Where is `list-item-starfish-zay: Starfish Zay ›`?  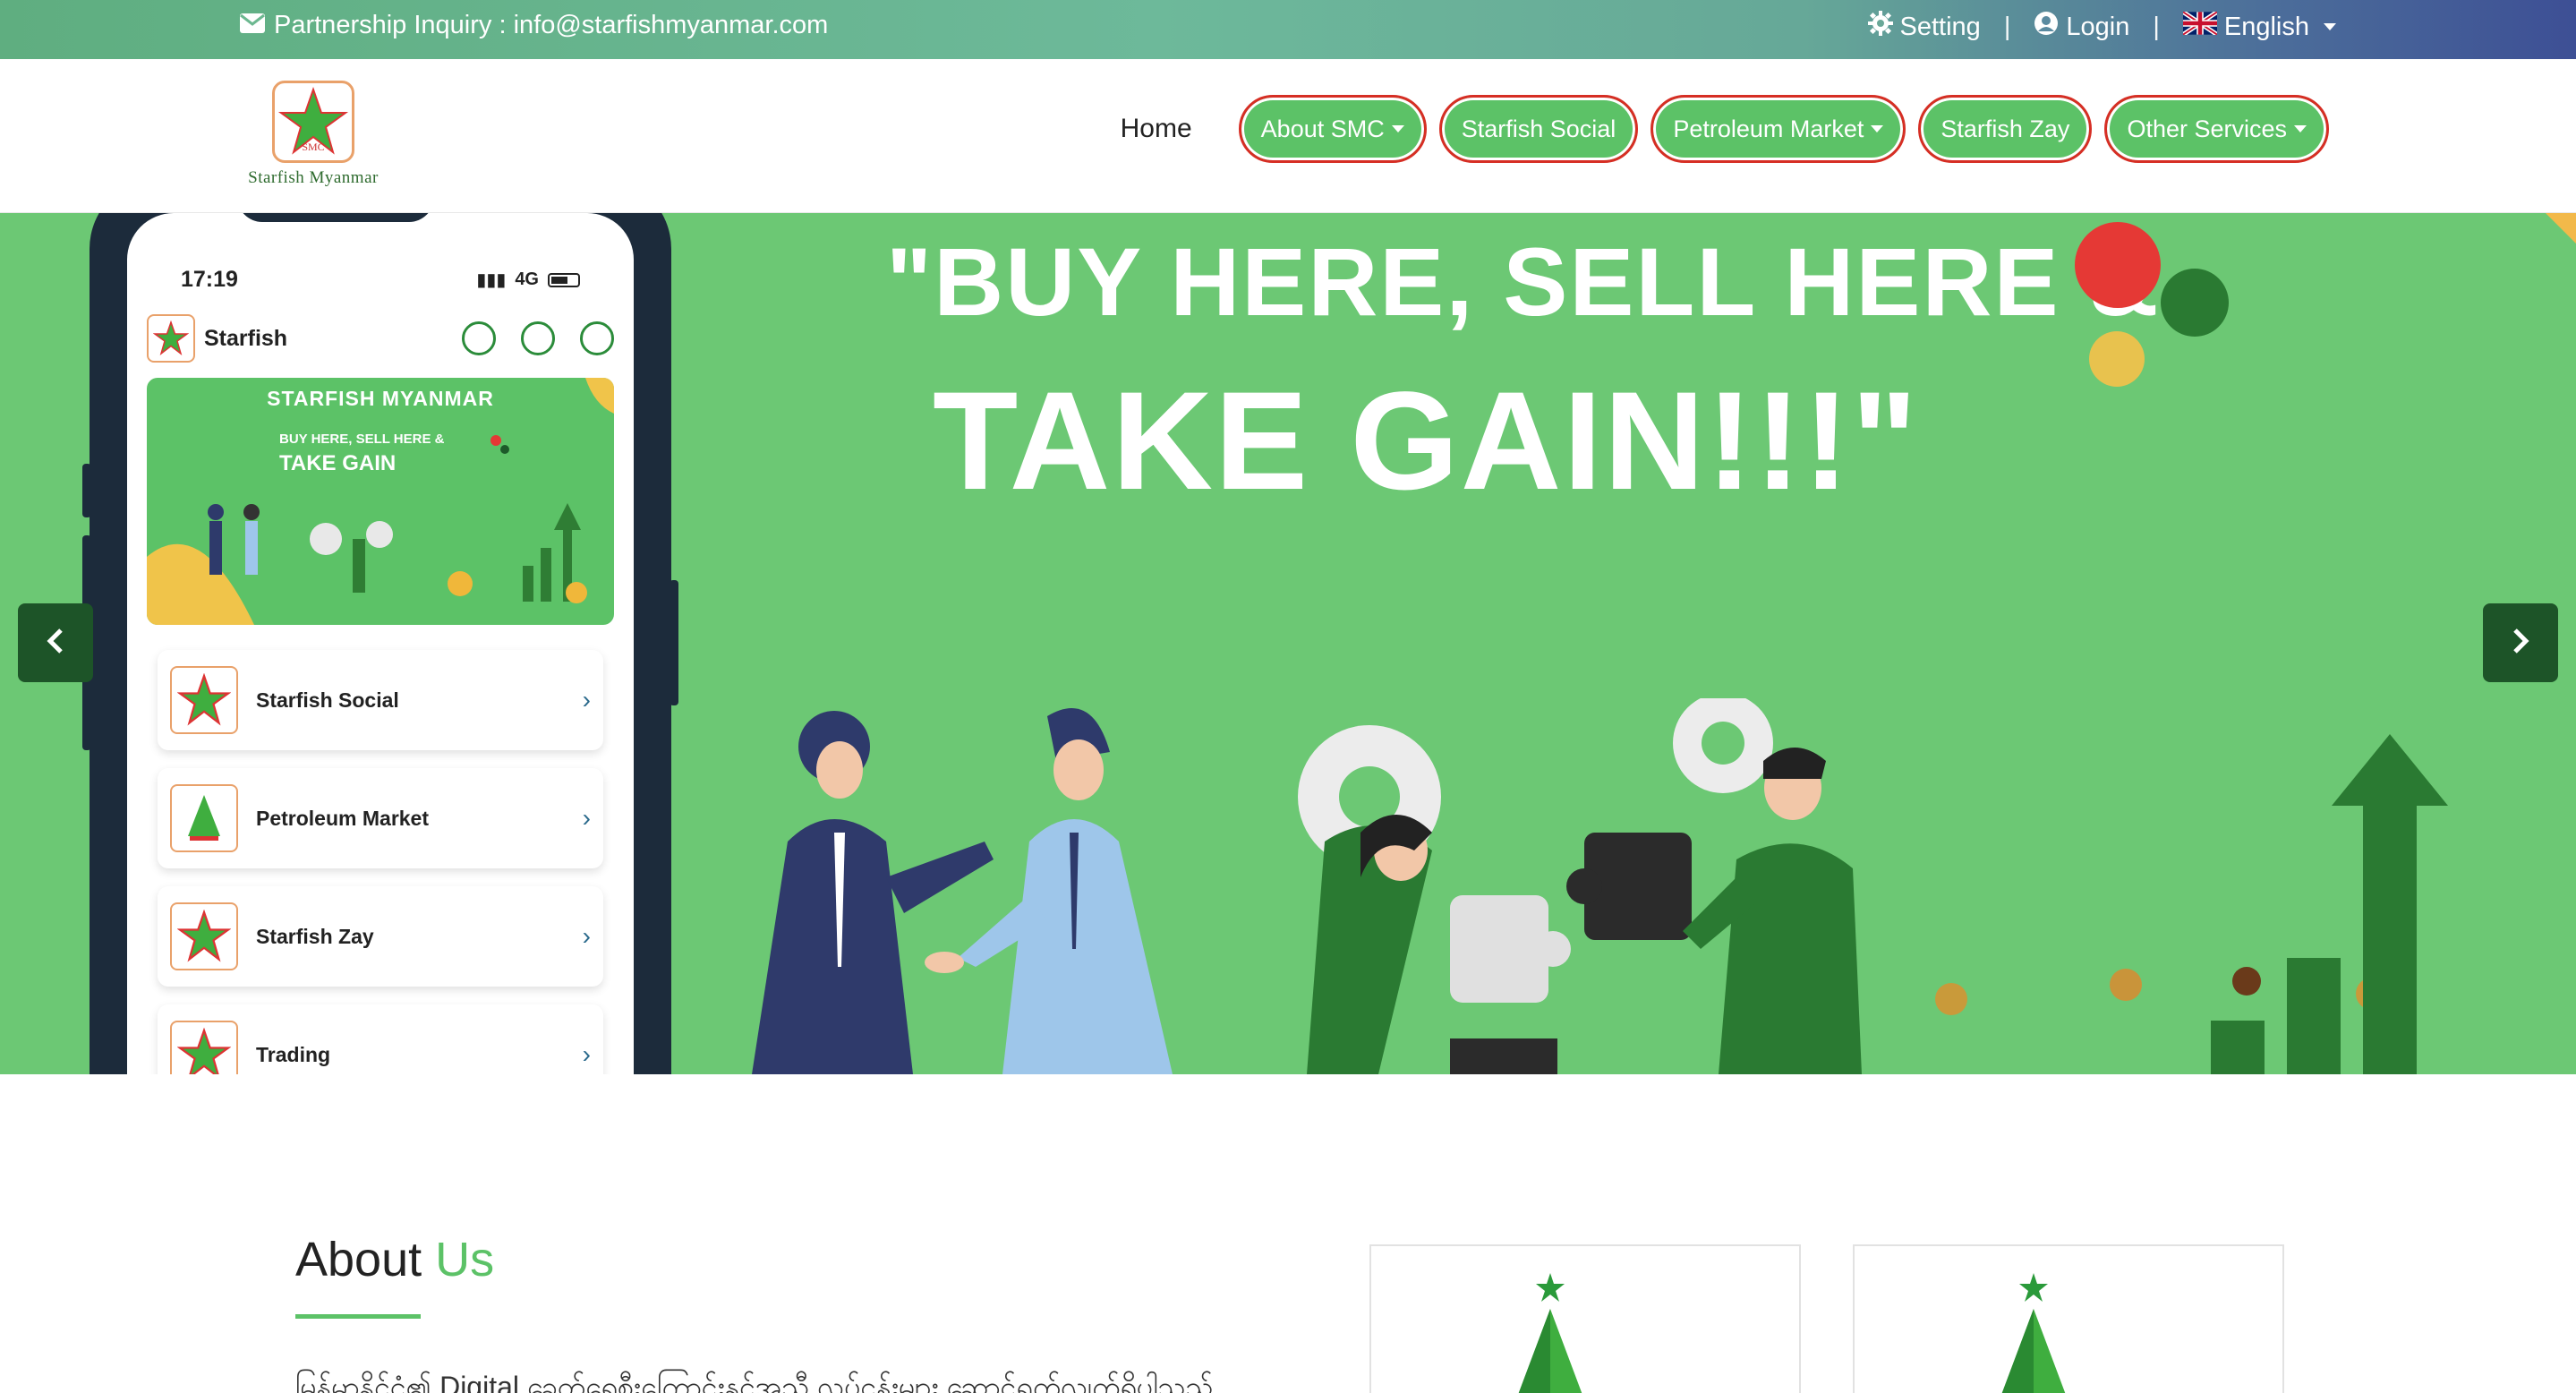
list-item-starfish-zay: Starfish Zay › is located at coordinates (380, 937).